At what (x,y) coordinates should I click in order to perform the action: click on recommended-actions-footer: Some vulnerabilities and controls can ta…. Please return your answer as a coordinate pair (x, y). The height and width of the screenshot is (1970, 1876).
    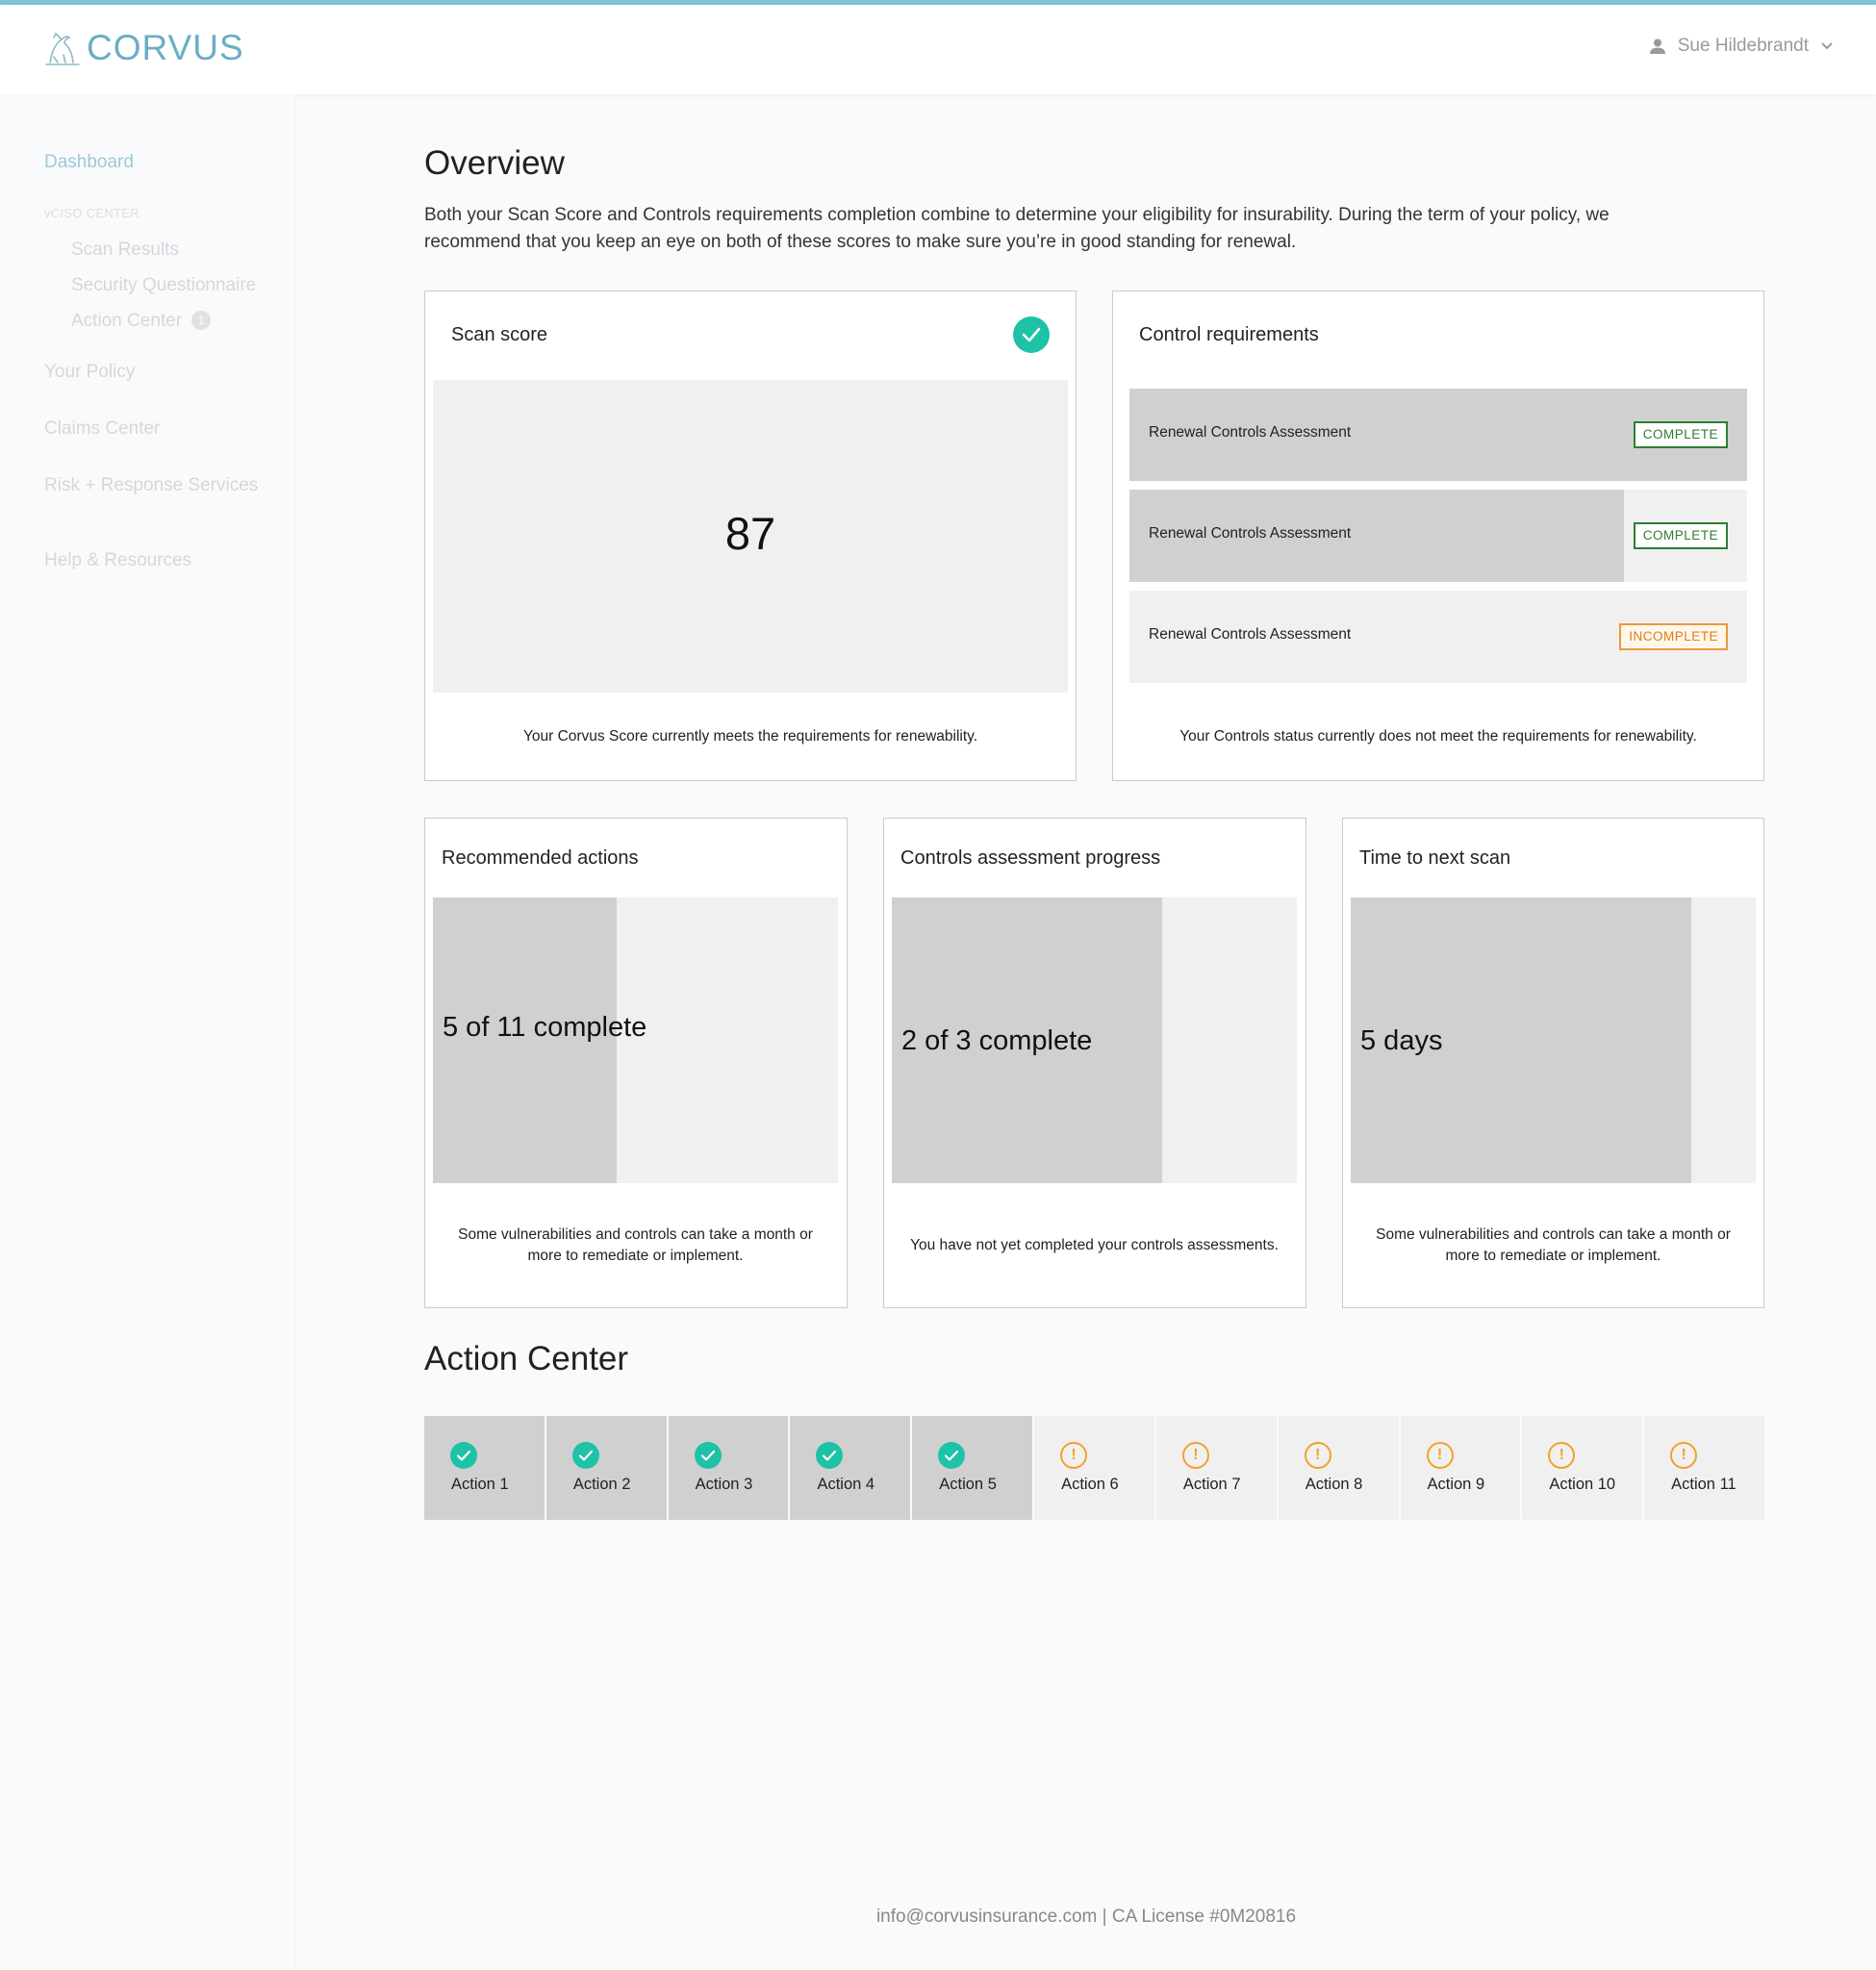
    Looking at the image, I should click on (635, 1246).